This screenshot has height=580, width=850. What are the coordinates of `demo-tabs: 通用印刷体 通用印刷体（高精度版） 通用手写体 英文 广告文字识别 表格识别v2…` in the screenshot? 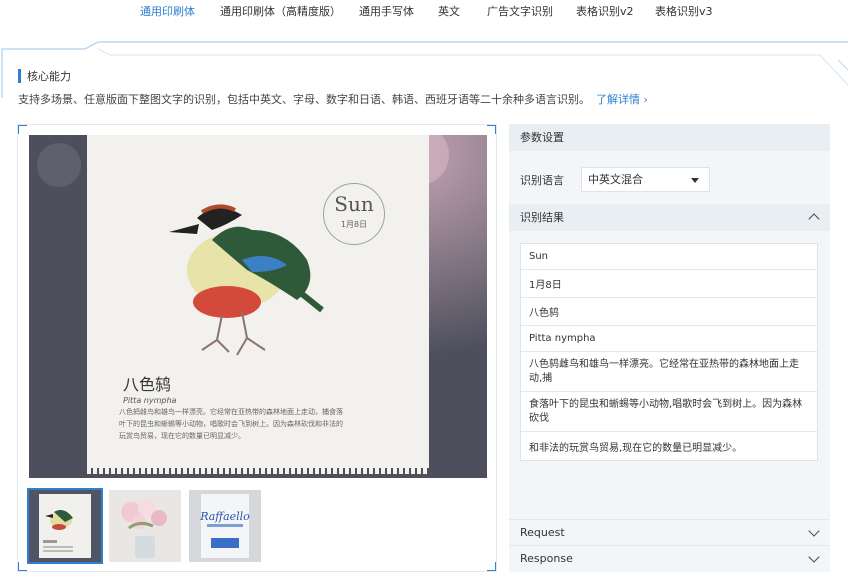 It's located at (425, 11).